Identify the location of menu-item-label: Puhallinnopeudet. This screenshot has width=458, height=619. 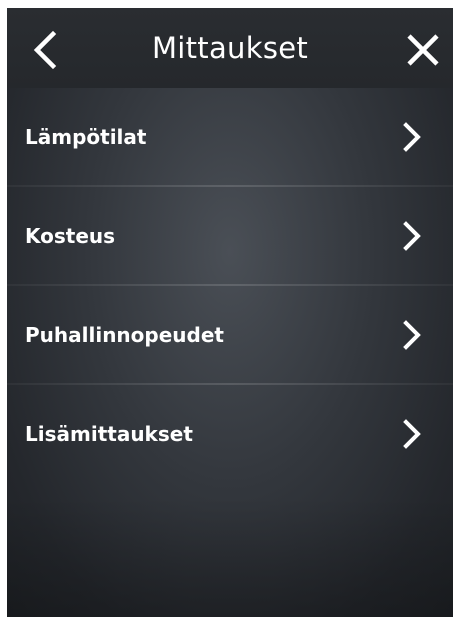
(124, 334).